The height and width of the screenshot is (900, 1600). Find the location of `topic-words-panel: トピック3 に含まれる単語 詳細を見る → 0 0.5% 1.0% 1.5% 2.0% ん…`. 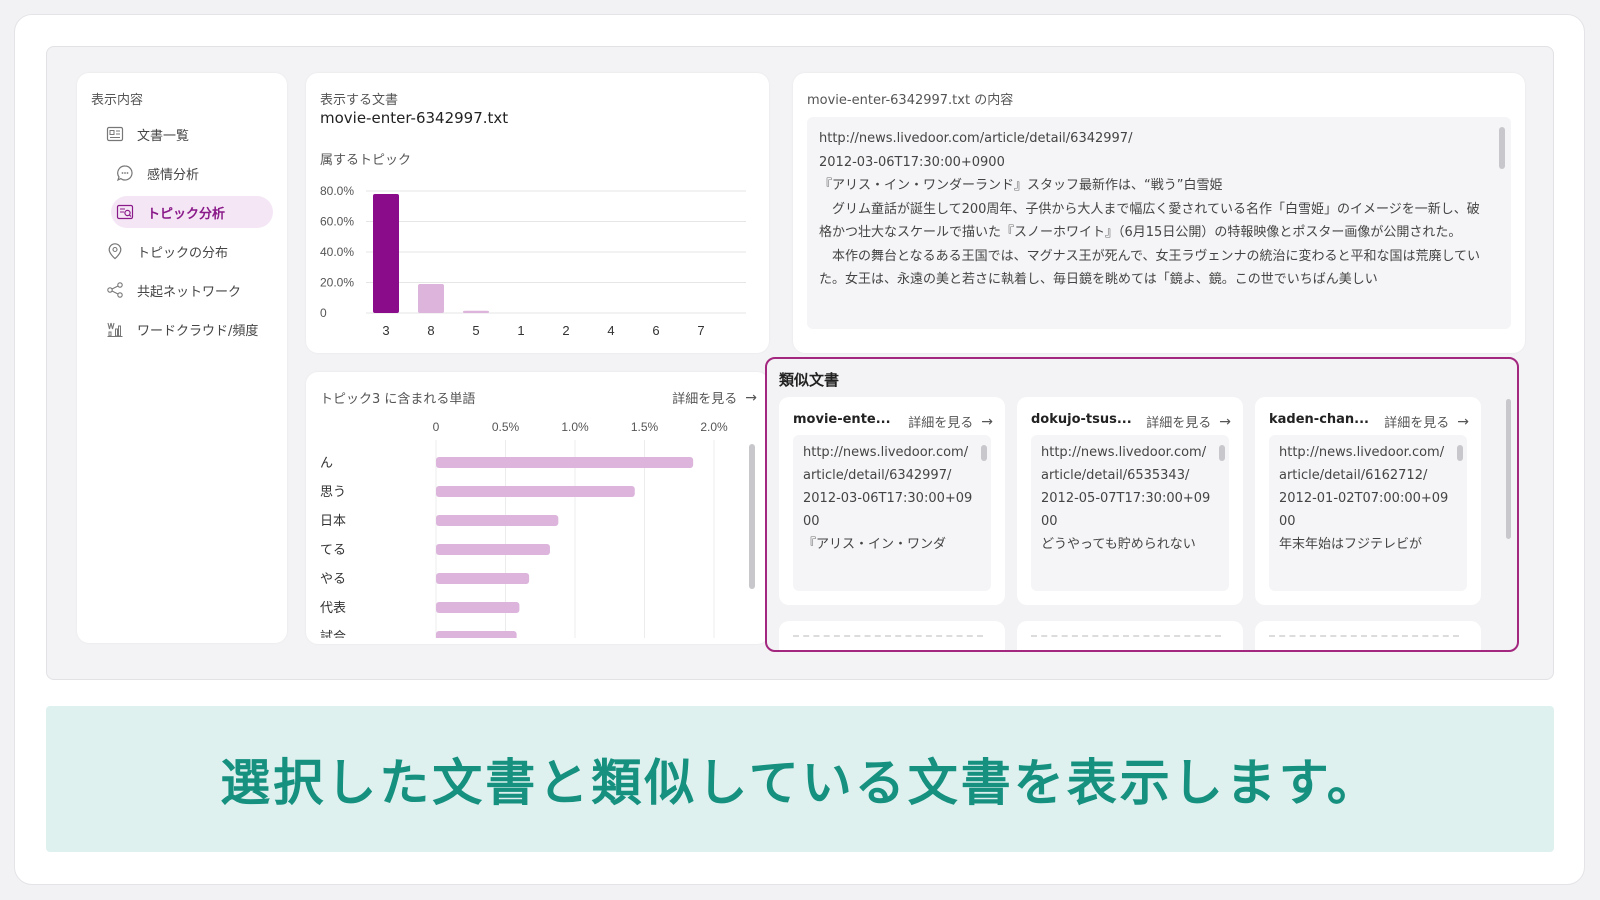

topic-words-panel: トピック3 に含まれる単語 詳細を見る → 0 0.5% 1.0% 1.5% 2.0% ん… is located at coordinates (537, 508).